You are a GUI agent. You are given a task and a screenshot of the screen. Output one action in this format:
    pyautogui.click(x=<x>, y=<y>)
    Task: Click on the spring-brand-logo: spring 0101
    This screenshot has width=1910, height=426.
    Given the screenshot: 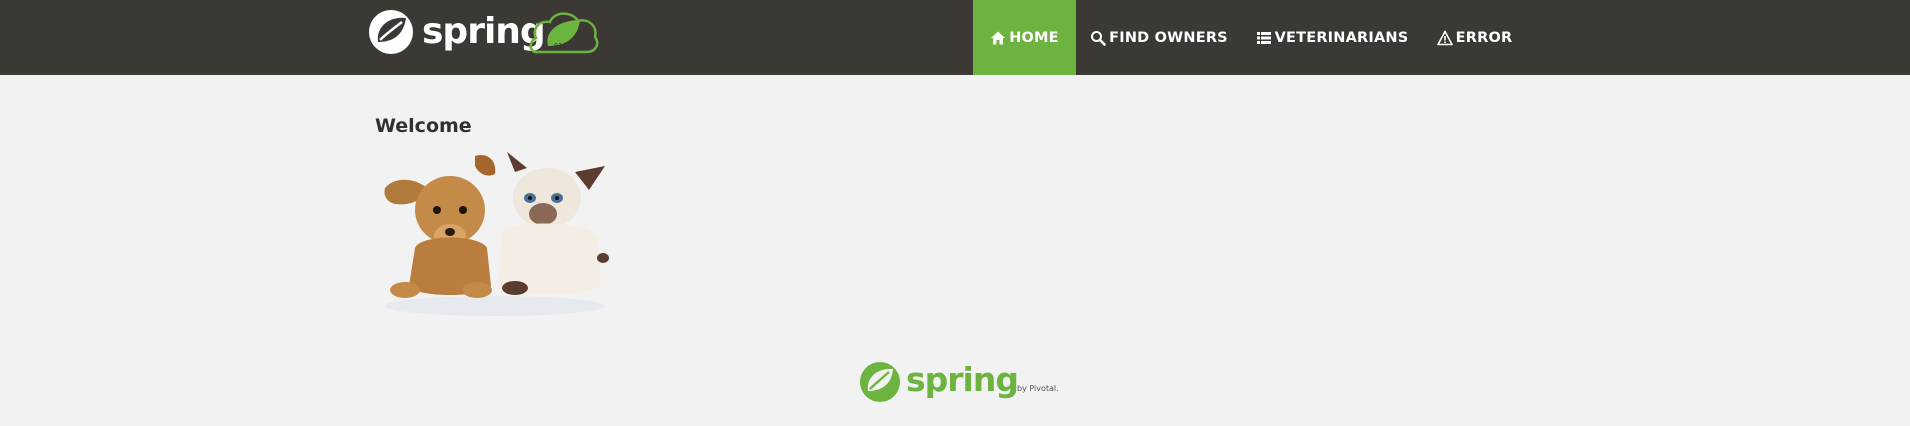 What is the action you would take?
    pyautogui.click(x=484, y=31)
    